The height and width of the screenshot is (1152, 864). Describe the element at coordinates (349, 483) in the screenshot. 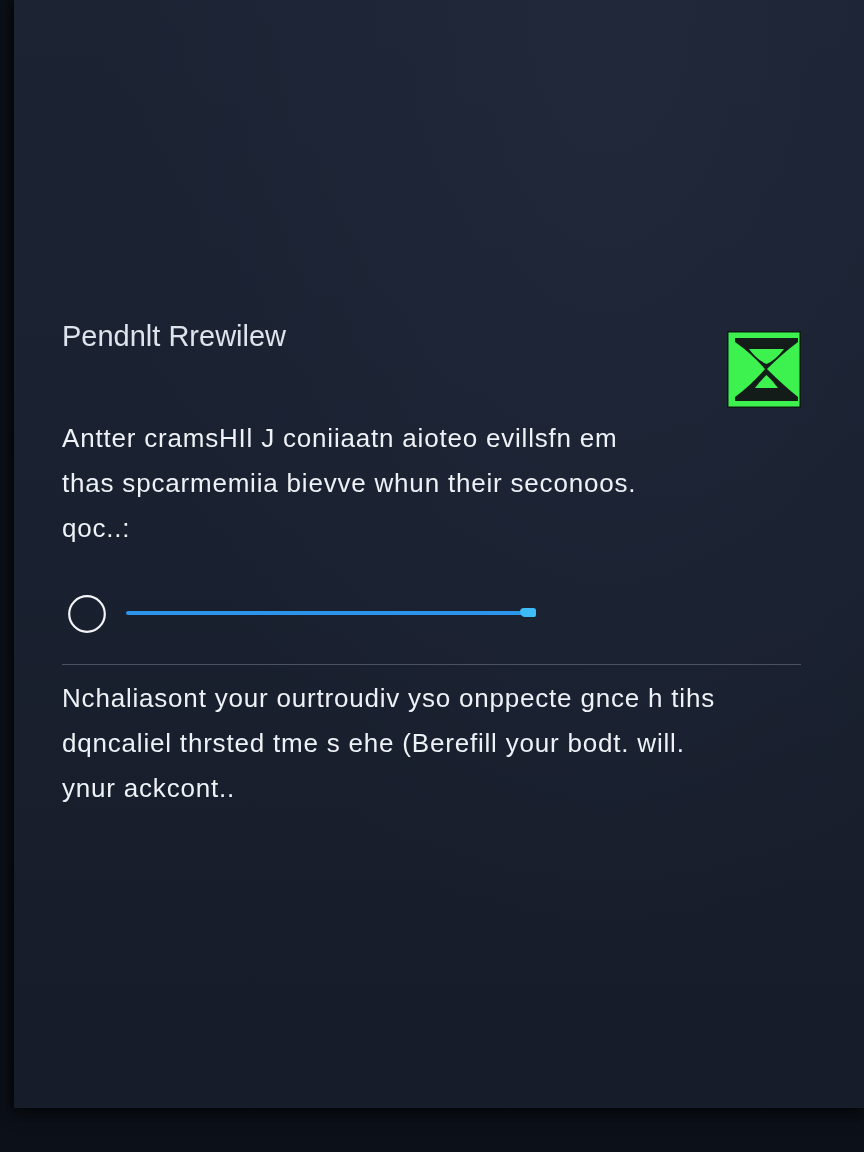

I see `message-text: Antter cramsHIl J coniiaatn aioteo evillsfn em thas spcarmemiia bievve whun their seconoos. qoc..:` at that location.